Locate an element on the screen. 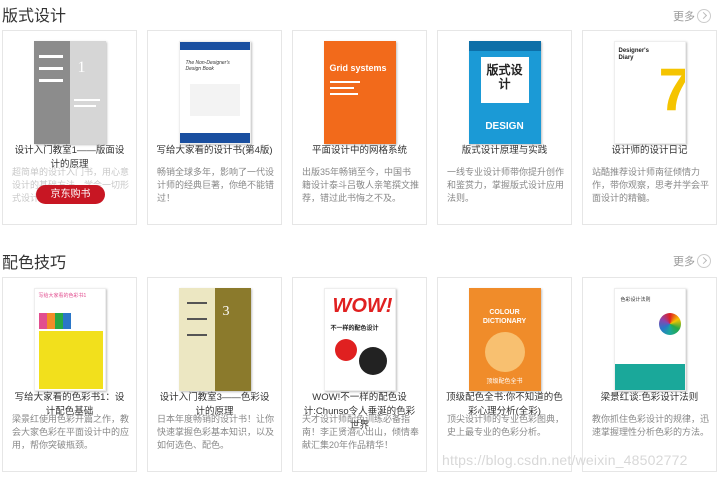 The image size is (720, 478). more-link-color: 更多 is located at coordinates (692, 261).